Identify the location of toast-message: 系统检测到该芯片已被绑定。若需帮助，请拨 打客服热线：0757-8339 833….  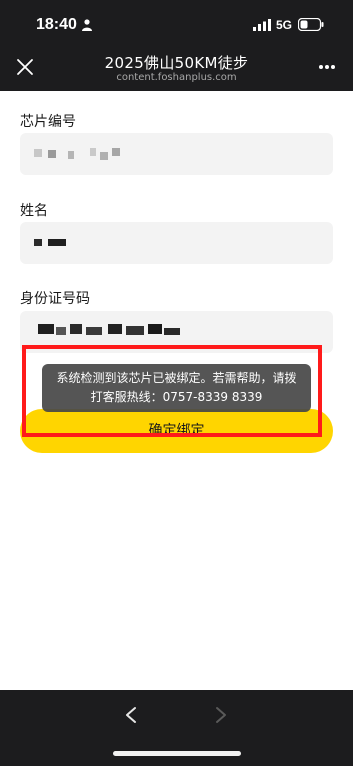
(176, 388).